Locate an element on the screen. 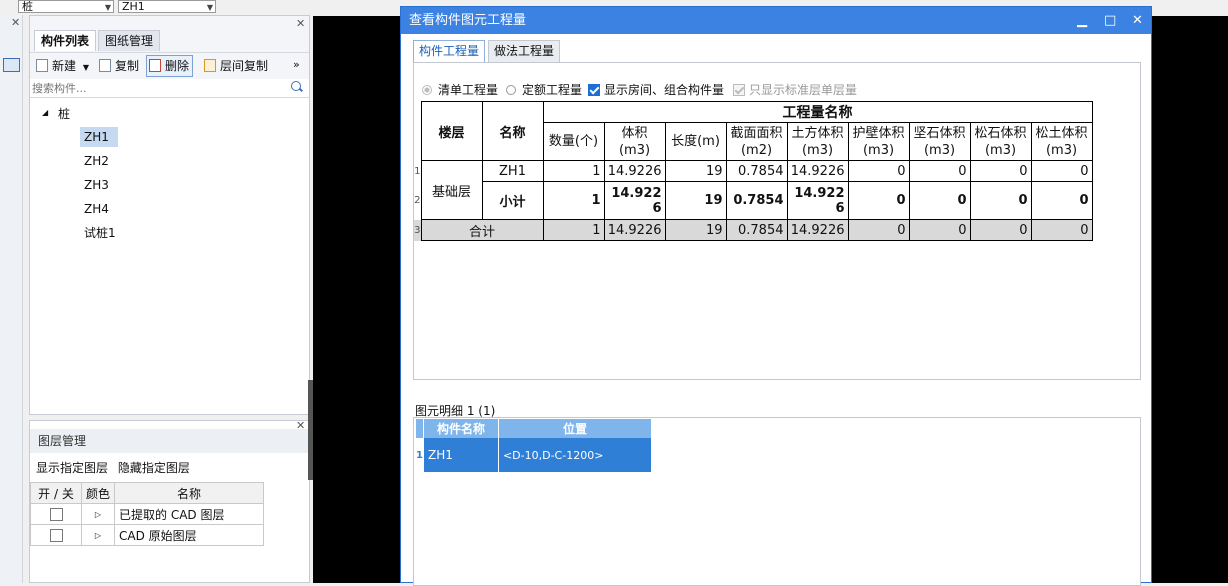 The height and width of the screenshot is (586, 1228). component-tree: ◢ 桩 ZH1 ZH2 ZH3 ZH4 试桩1 is located at coordinates (169, 256).